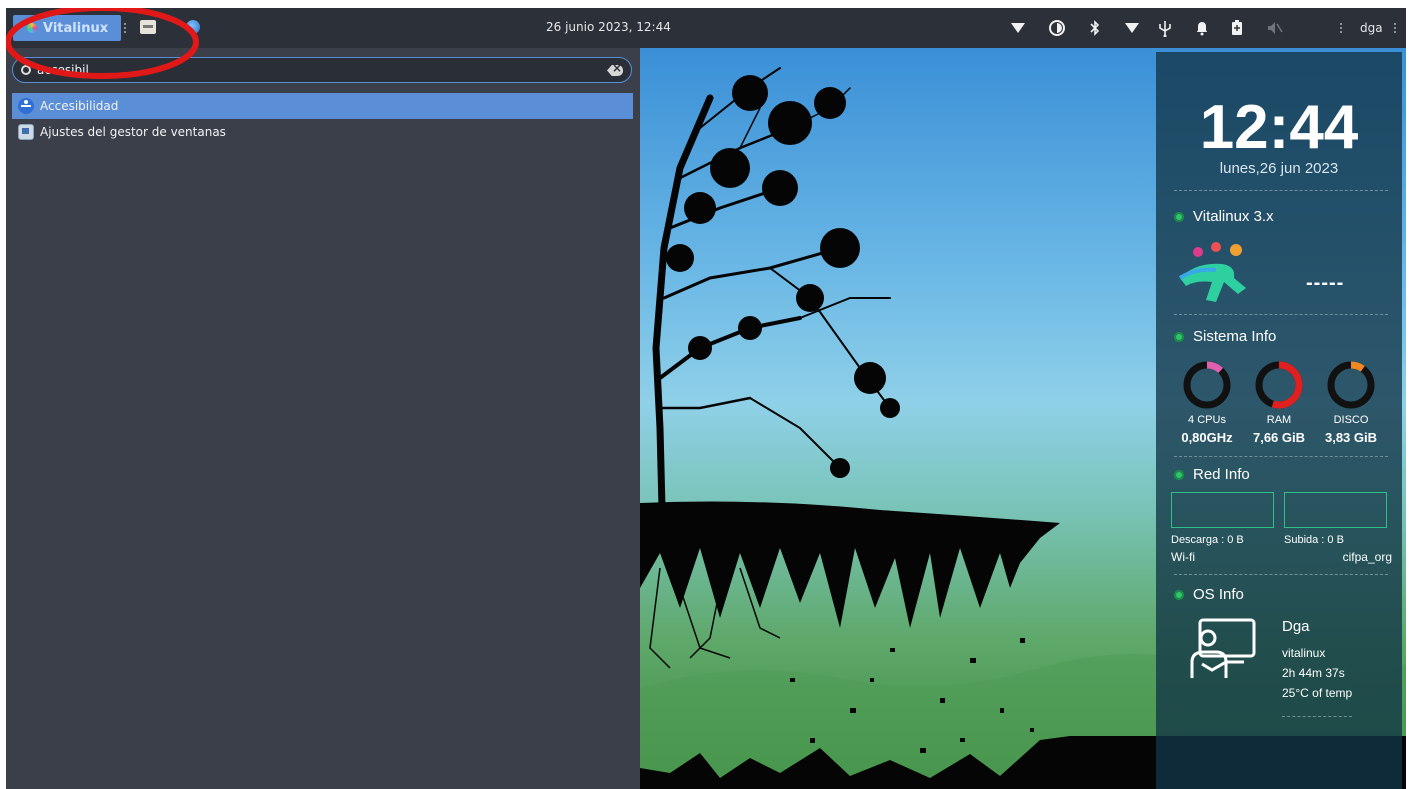 The image size is (1412, 789). I want to click on widget-clock: 12:44, so click(1279, 127).